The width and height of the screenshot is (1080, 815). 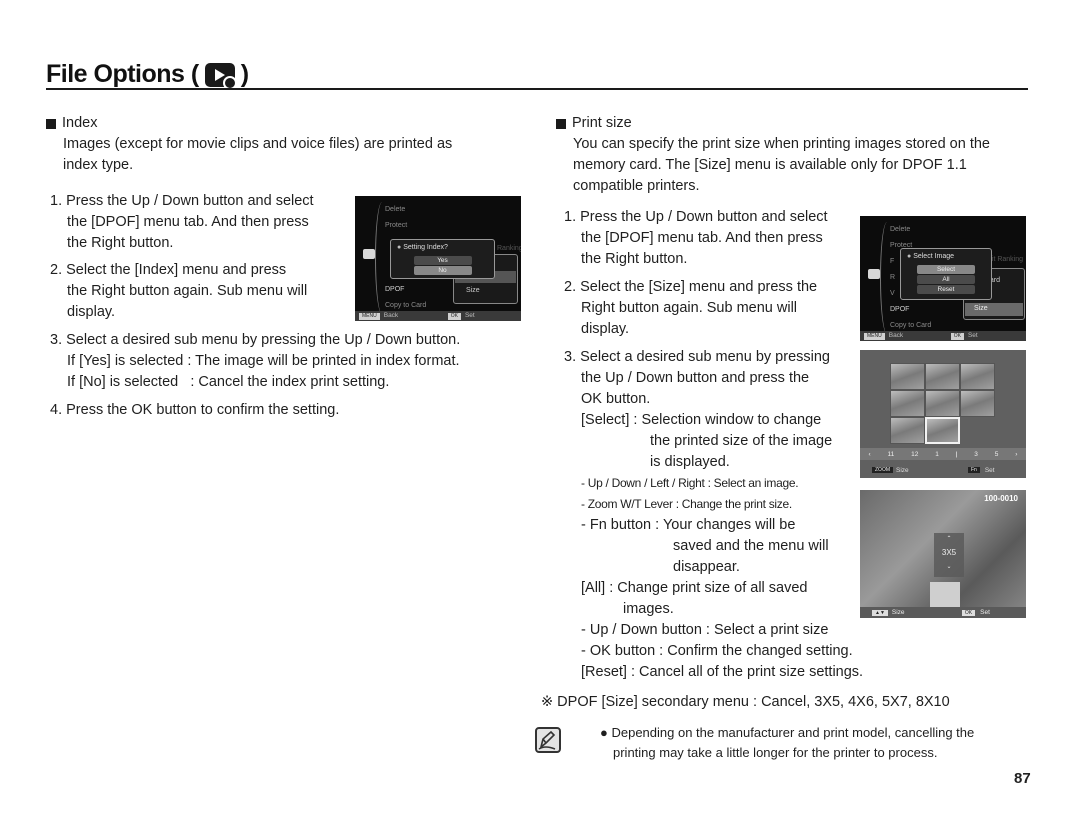 What do you see at coordinates (694, 588) in the screenshot?
I see `all-option: [All] : Change print size of all saved` at bounding box center [694, 588].